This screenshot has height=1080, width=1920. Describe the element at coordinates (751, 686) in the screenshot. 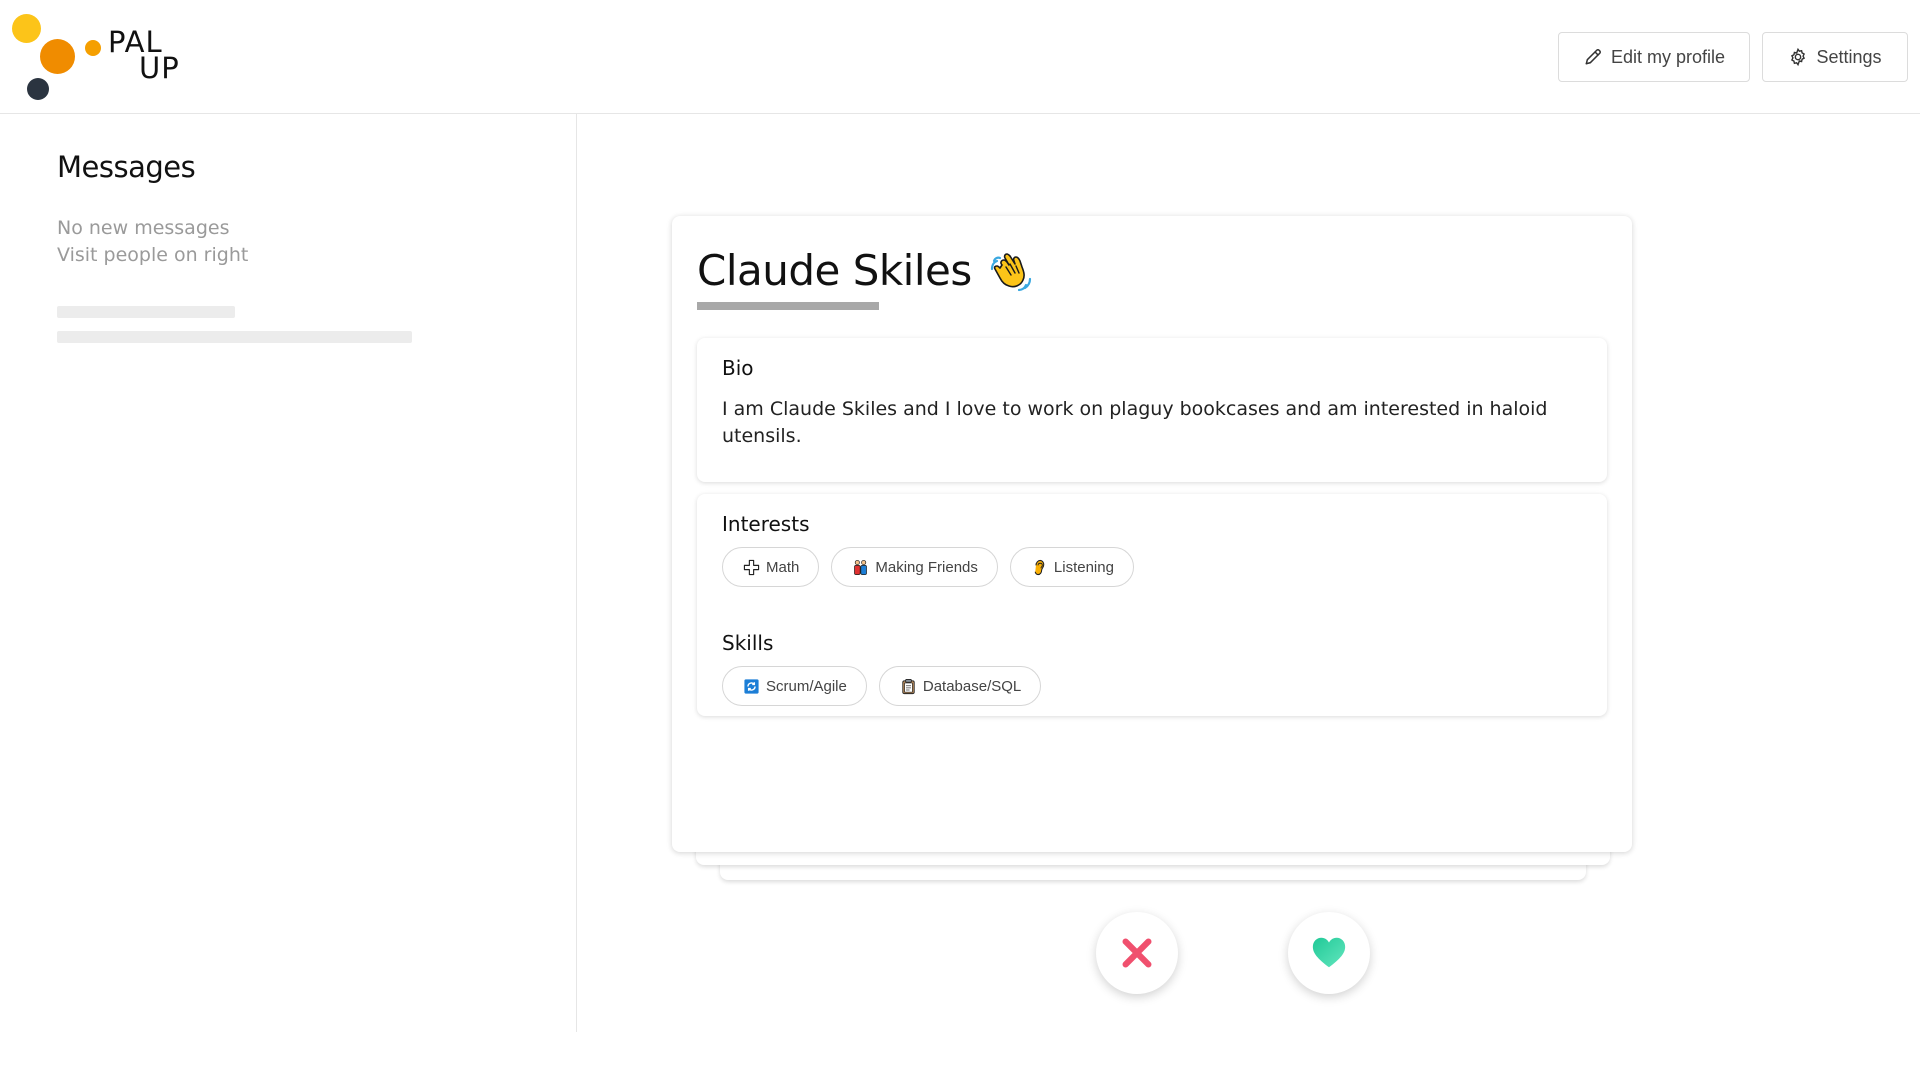

I see `cycle-icon` at that location.